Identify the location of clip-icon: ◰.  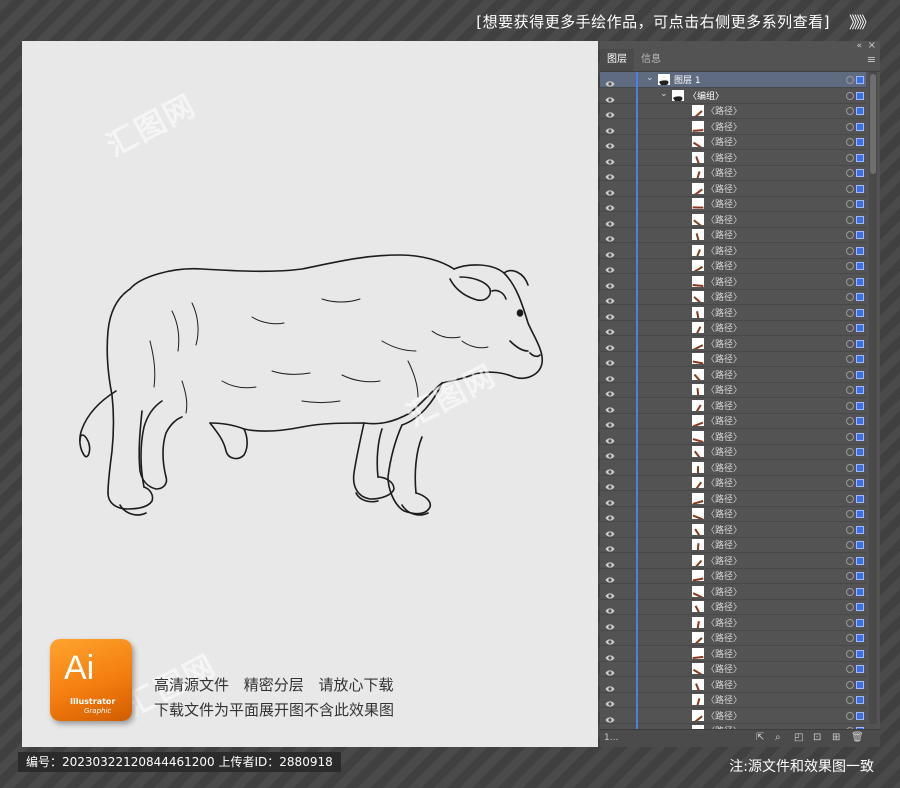
(798, 737).